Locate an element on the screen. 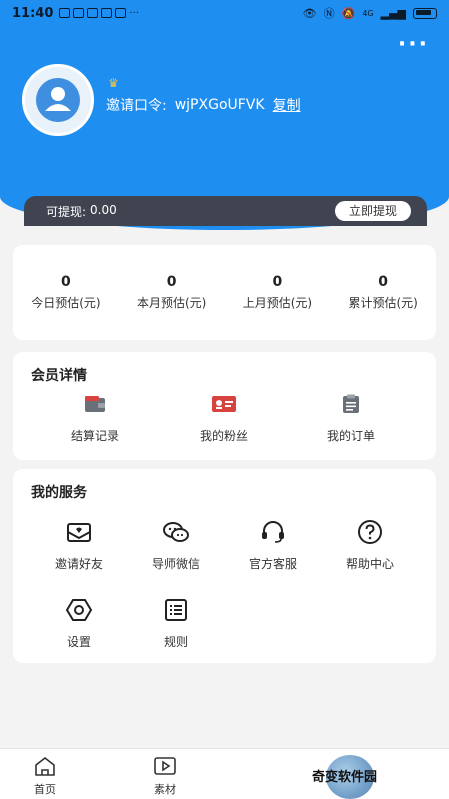 The height and width of the screenshot is (799, 449). more-notifications: ··· is located at coordinates (134, 13).